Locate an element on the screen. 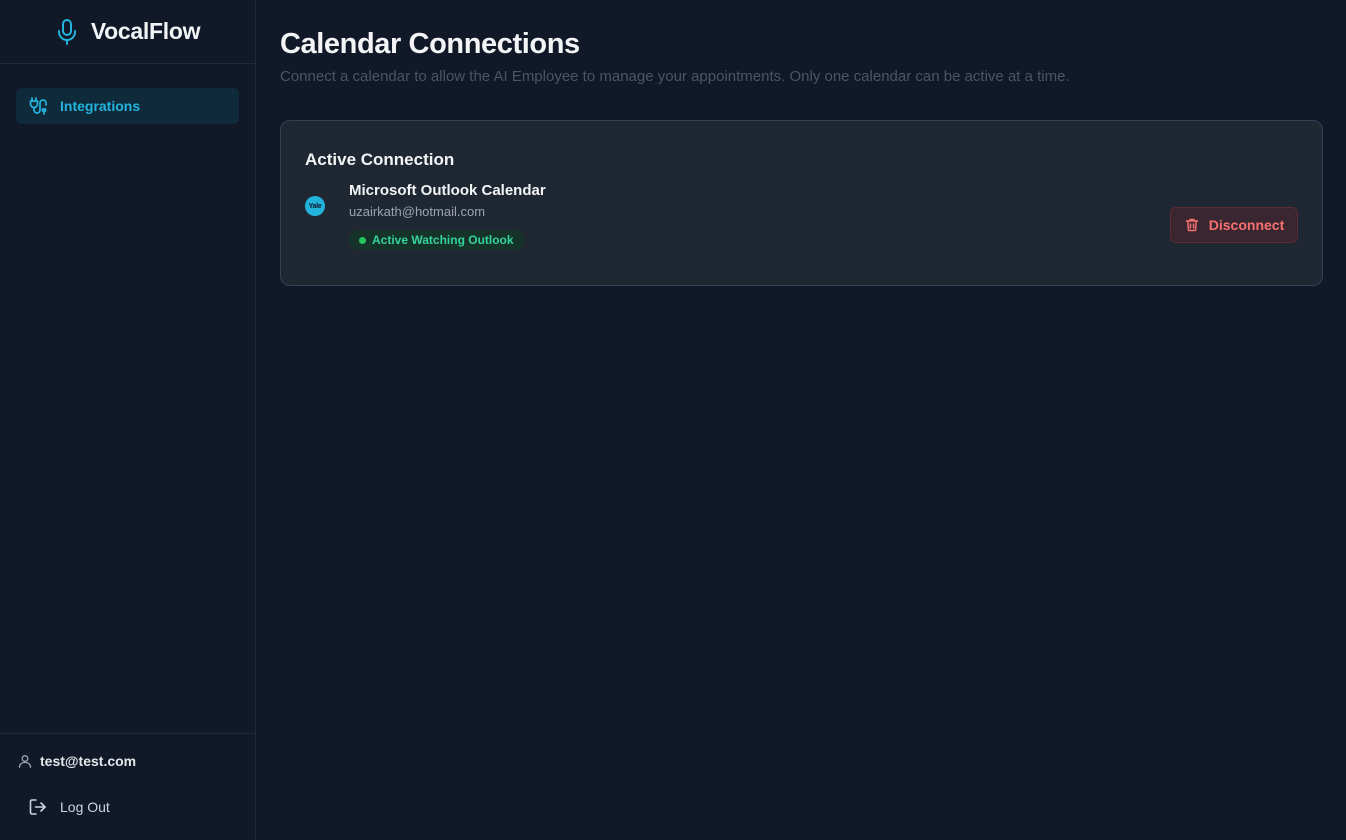 The height and width of the screenshot is (840, 1346). sidebar-item-integrations: Integrations is located at coordinates (127, 106).